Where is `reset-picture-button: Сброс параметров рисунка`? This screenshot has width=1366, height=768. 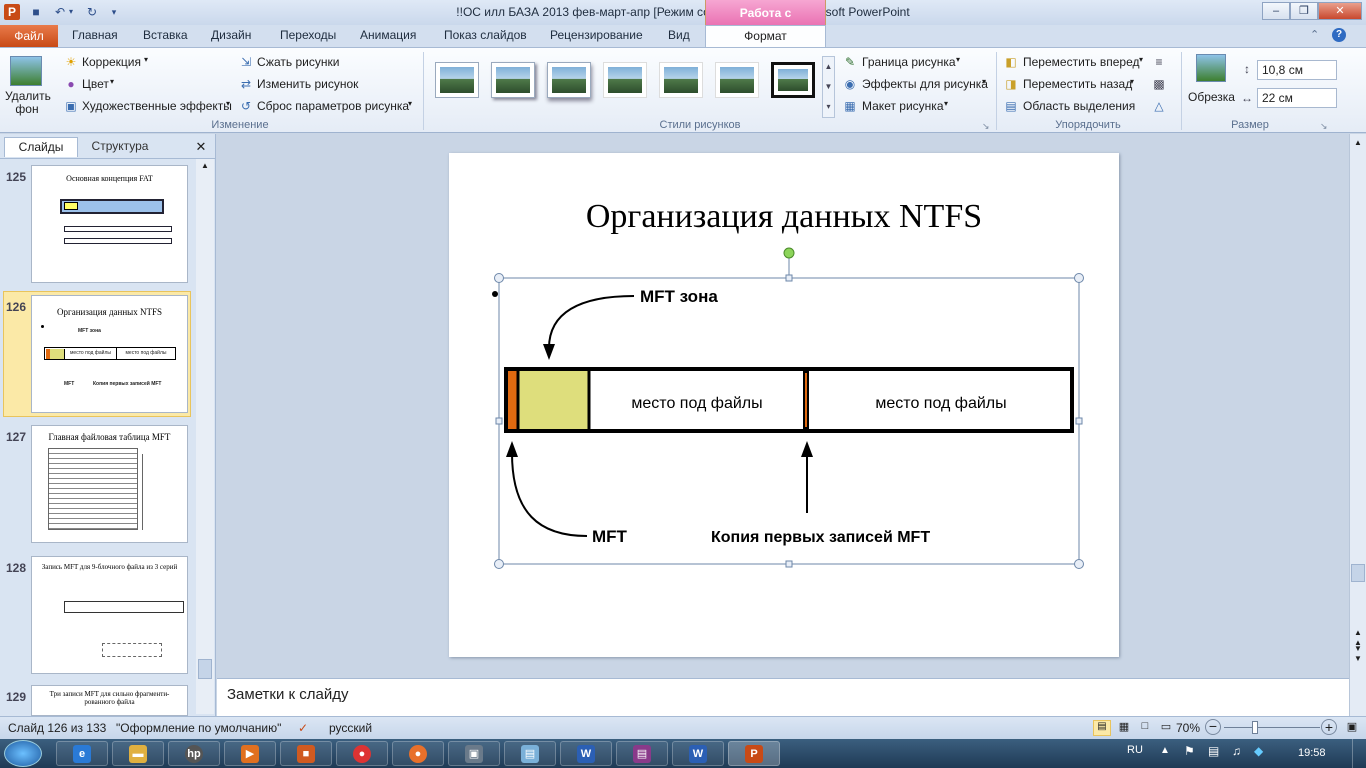 reset-picture-button: Сброс параметров рисунка is located at coordinates (333, 106).